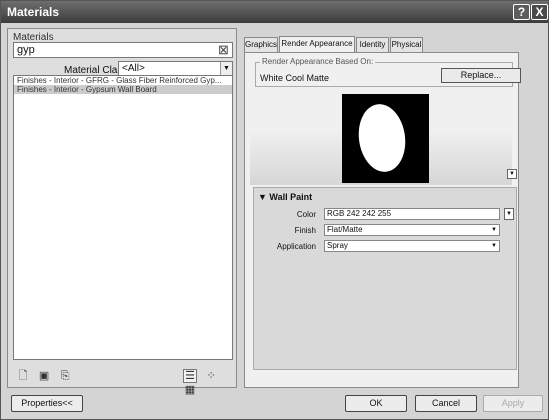 The image size is (549, 420). I want to click on color-field: RGB 242 242 255, so click(412, 214).